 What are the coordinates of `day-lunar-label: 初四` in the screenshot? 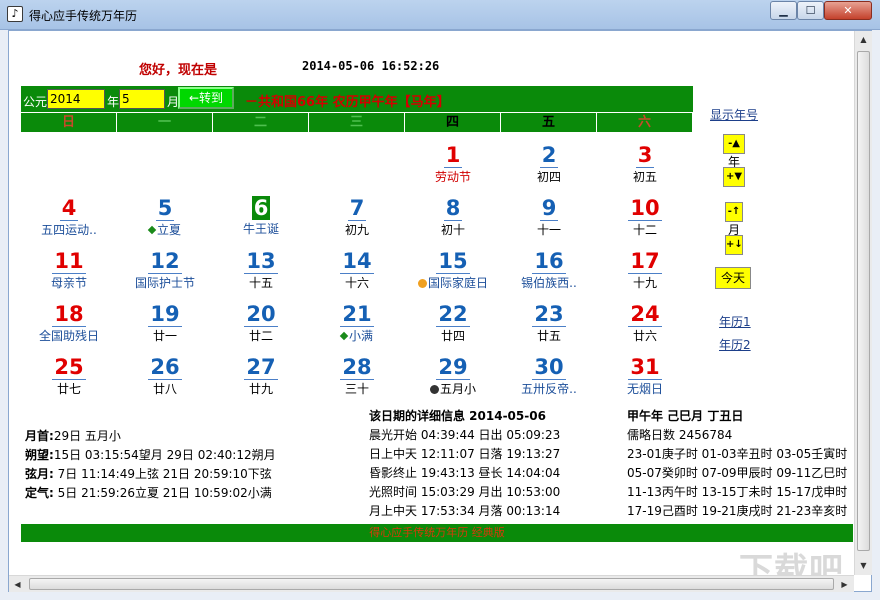 It's located at (549, 177).